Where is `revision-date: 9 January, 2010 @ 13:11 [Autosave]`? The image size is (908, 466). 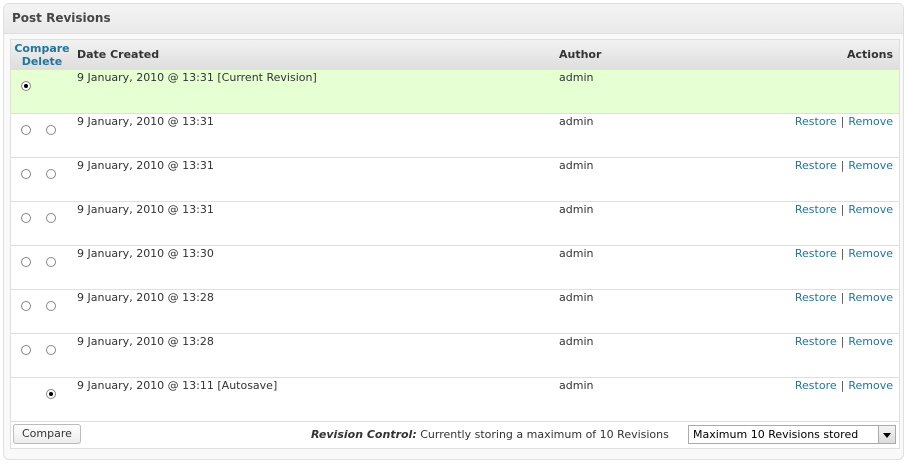 revision-date: 9 January, 2010 @ 13:11 [Autosave] is located at coordinates (177, 385).